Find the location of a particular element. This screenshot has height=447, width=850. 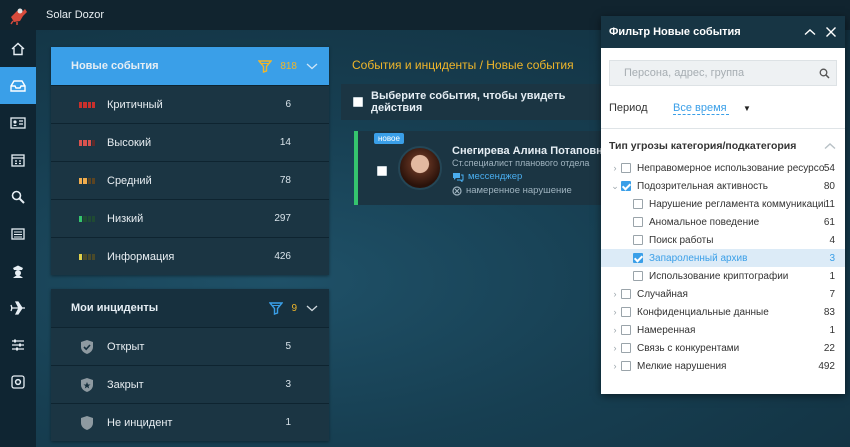

tree-item: › Связь с конкурентами 22 is located at coordinates (723, 348).